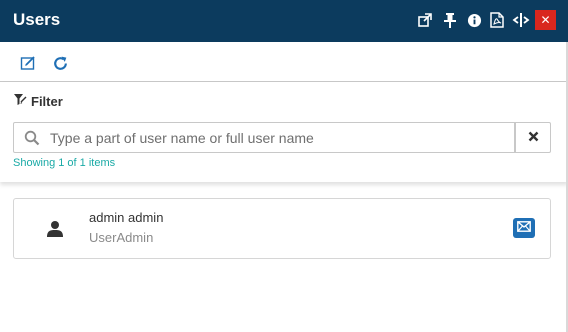 The width and height of the screenshot is (568, 332). I want to click on mail-icon, so click(524, 228).